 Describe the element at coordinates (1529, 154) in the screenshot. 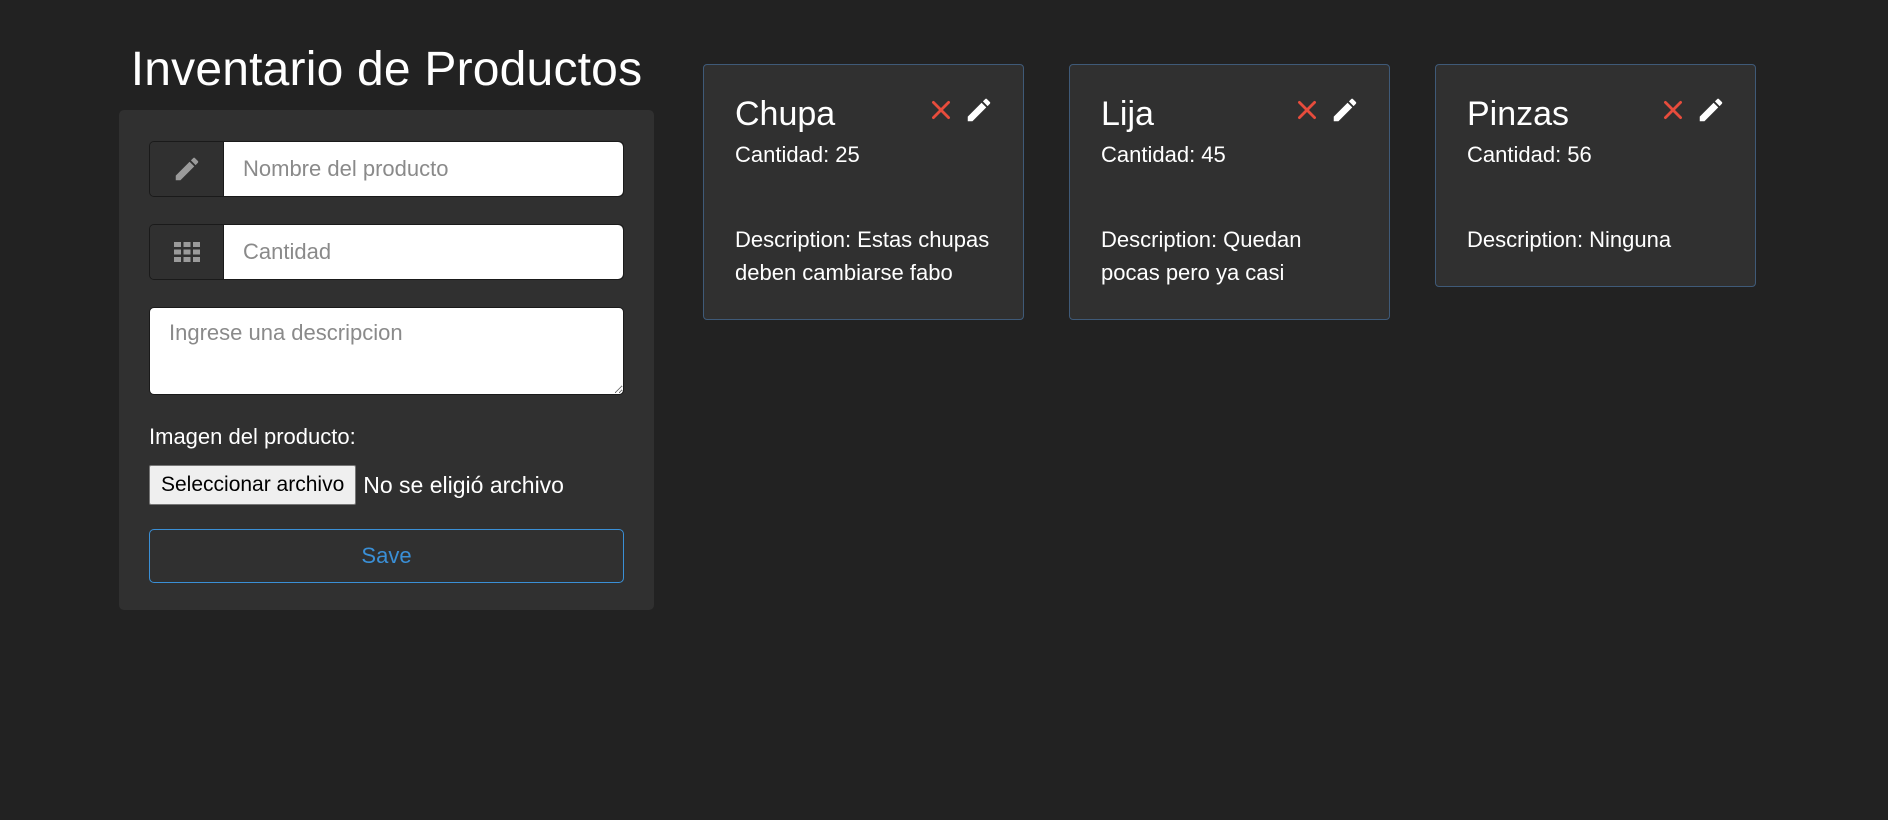

I see `product-quantity: Cantidad: 56` at that location.